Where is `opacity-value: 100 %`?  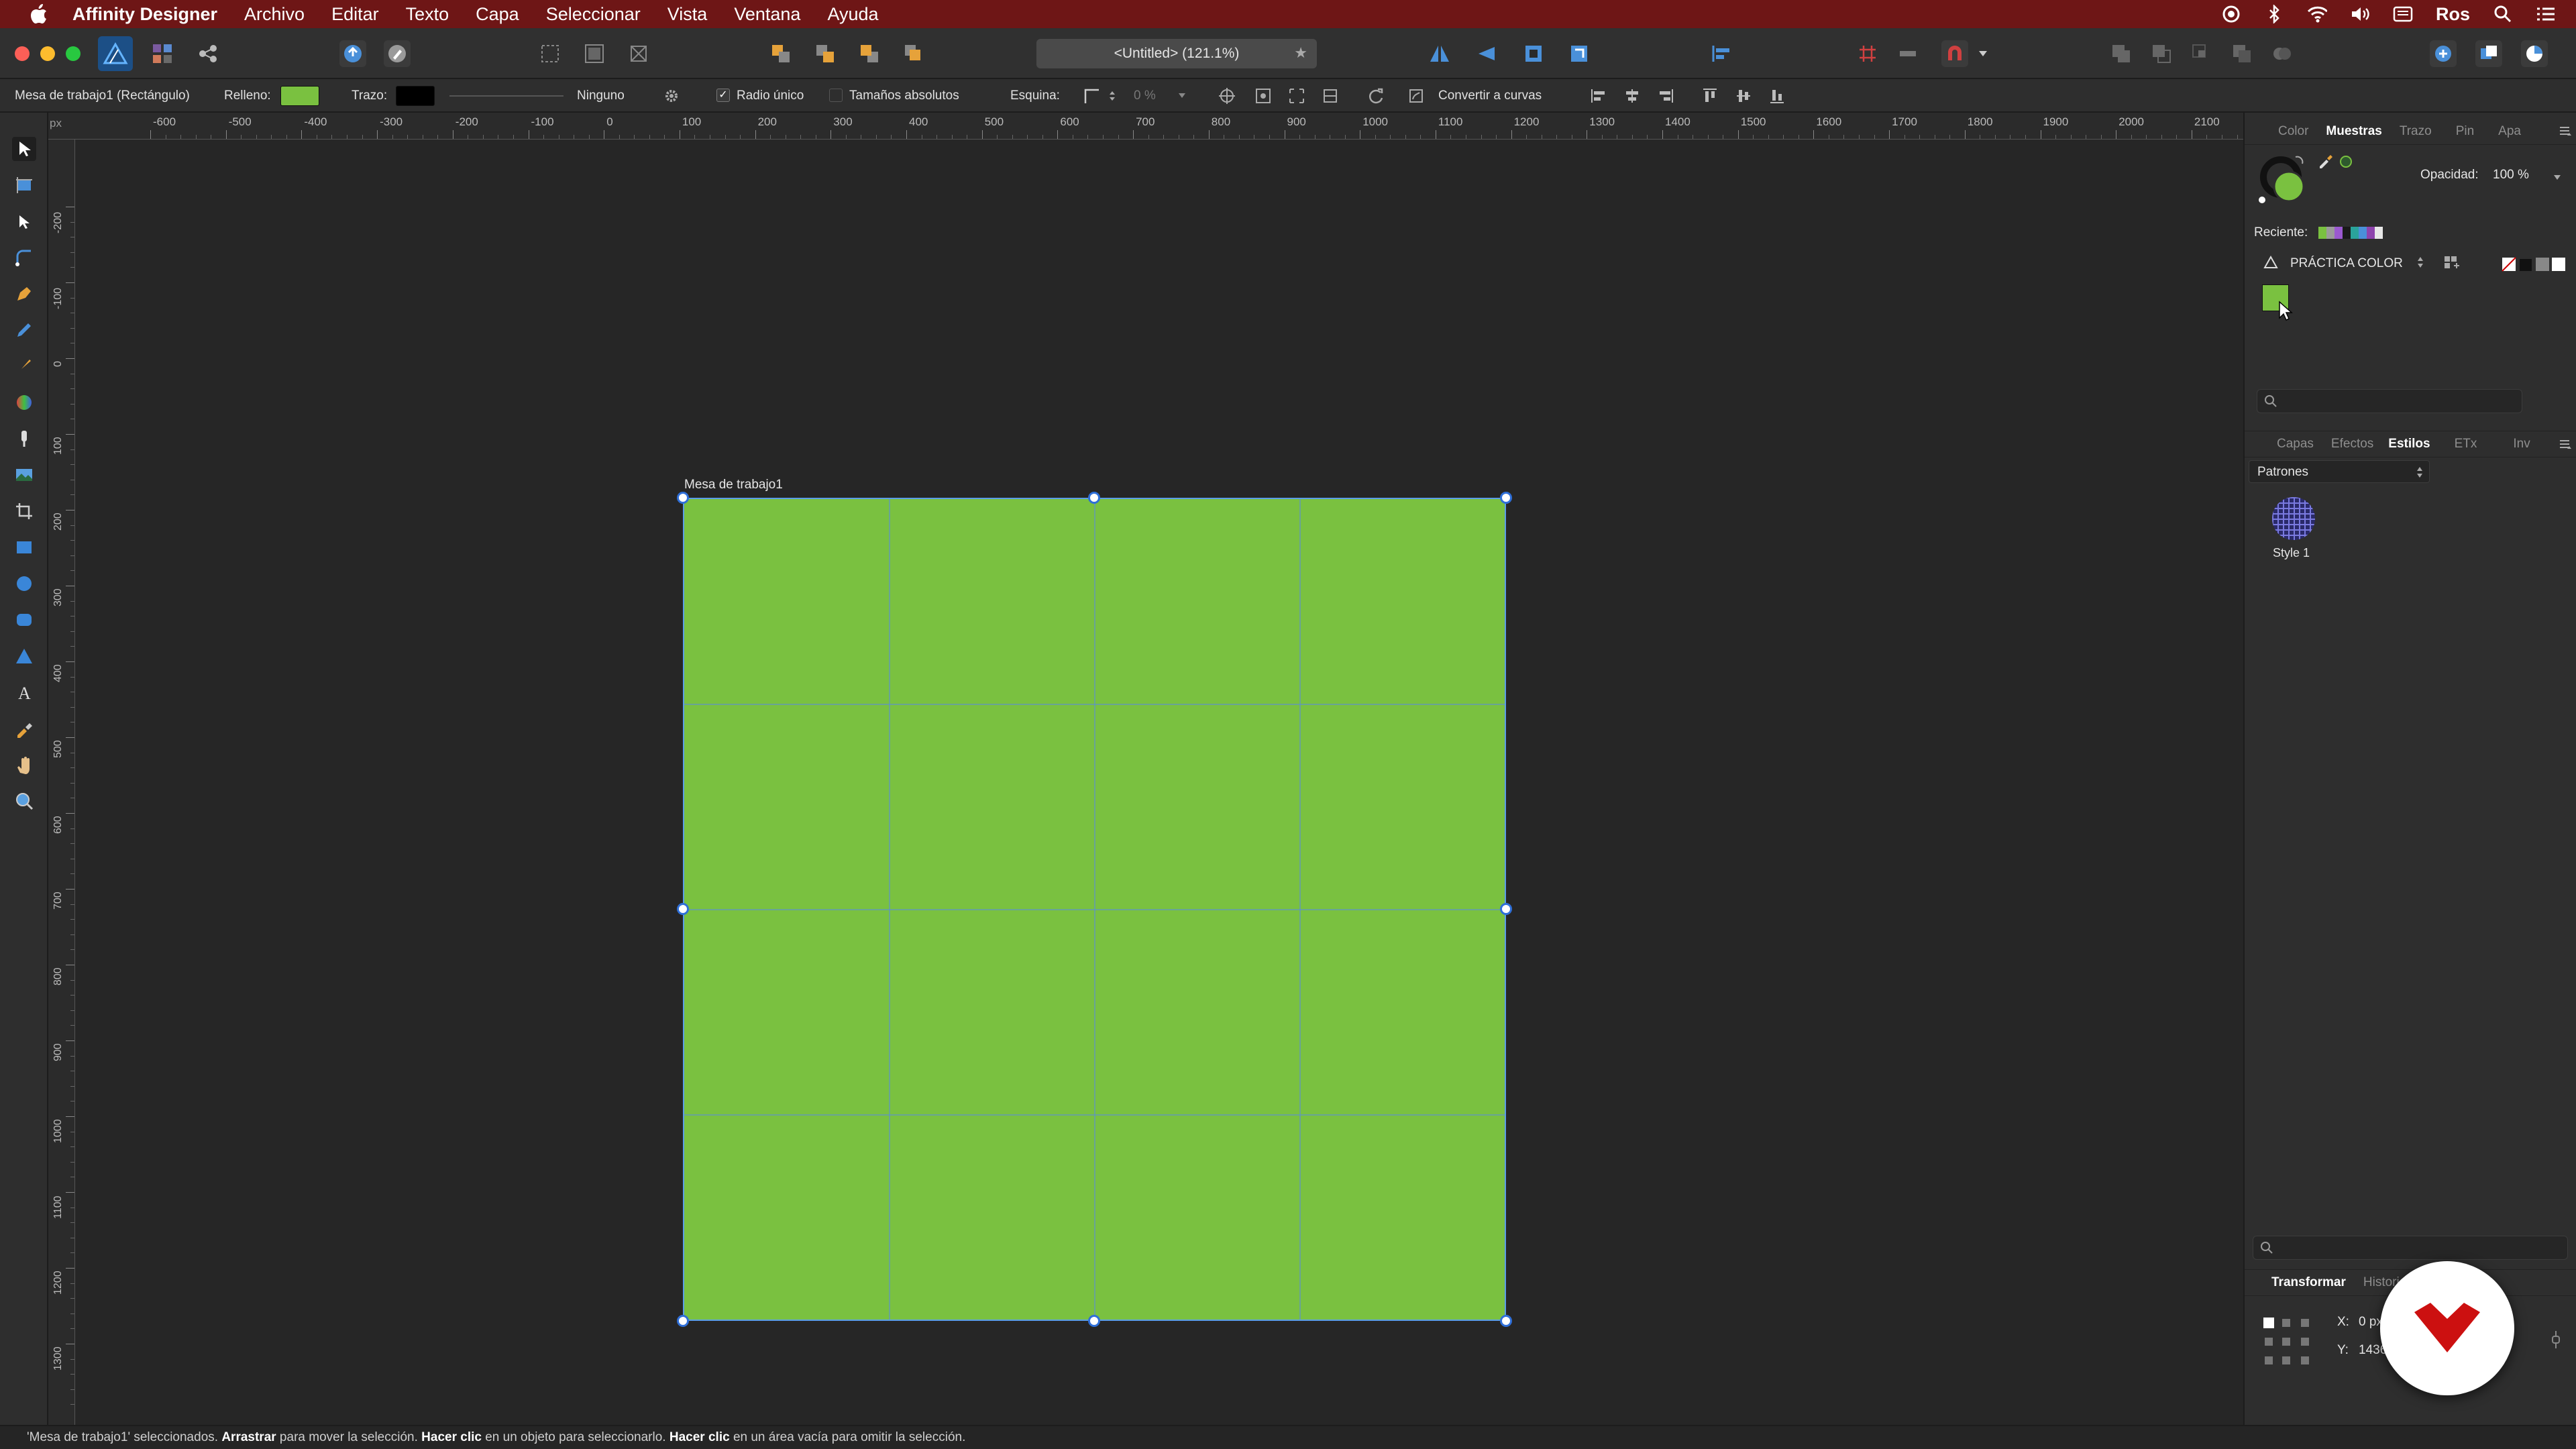
opacity-value: 100 % is located at coordinates (2511, 175).